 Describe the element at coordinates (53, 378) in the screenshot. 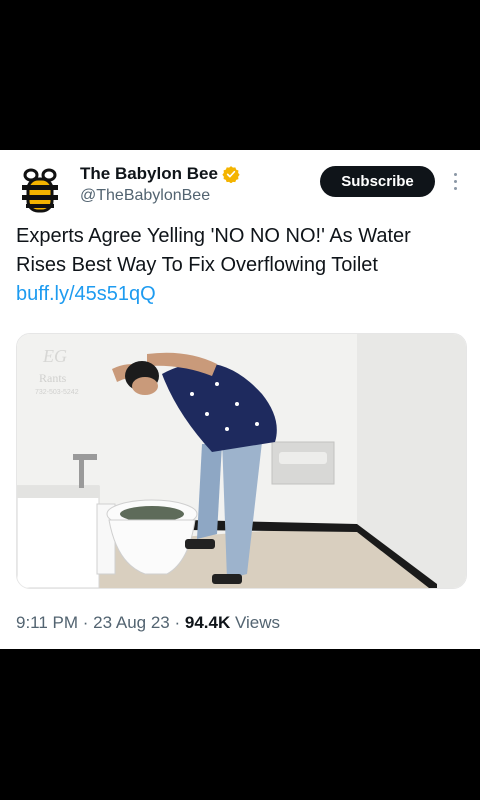

I see `watermark-text: Rants` at that location.